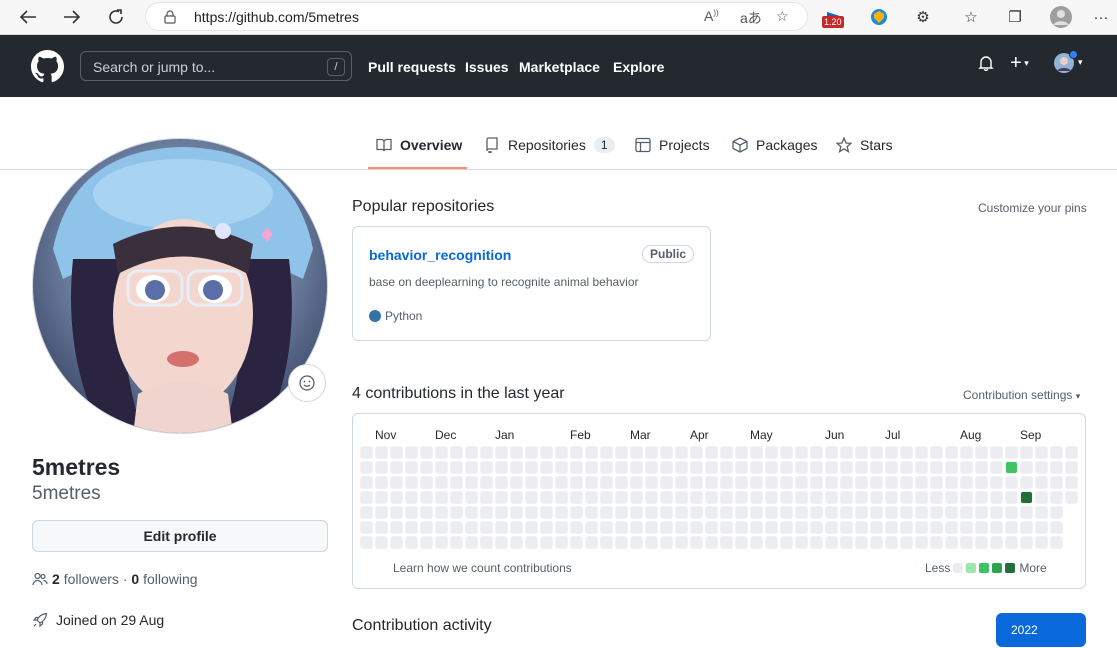  What do you see at coordinates (419, 145) in the screenshot?
I see `tab-overview: Overview` at bounding box center [419, 145].